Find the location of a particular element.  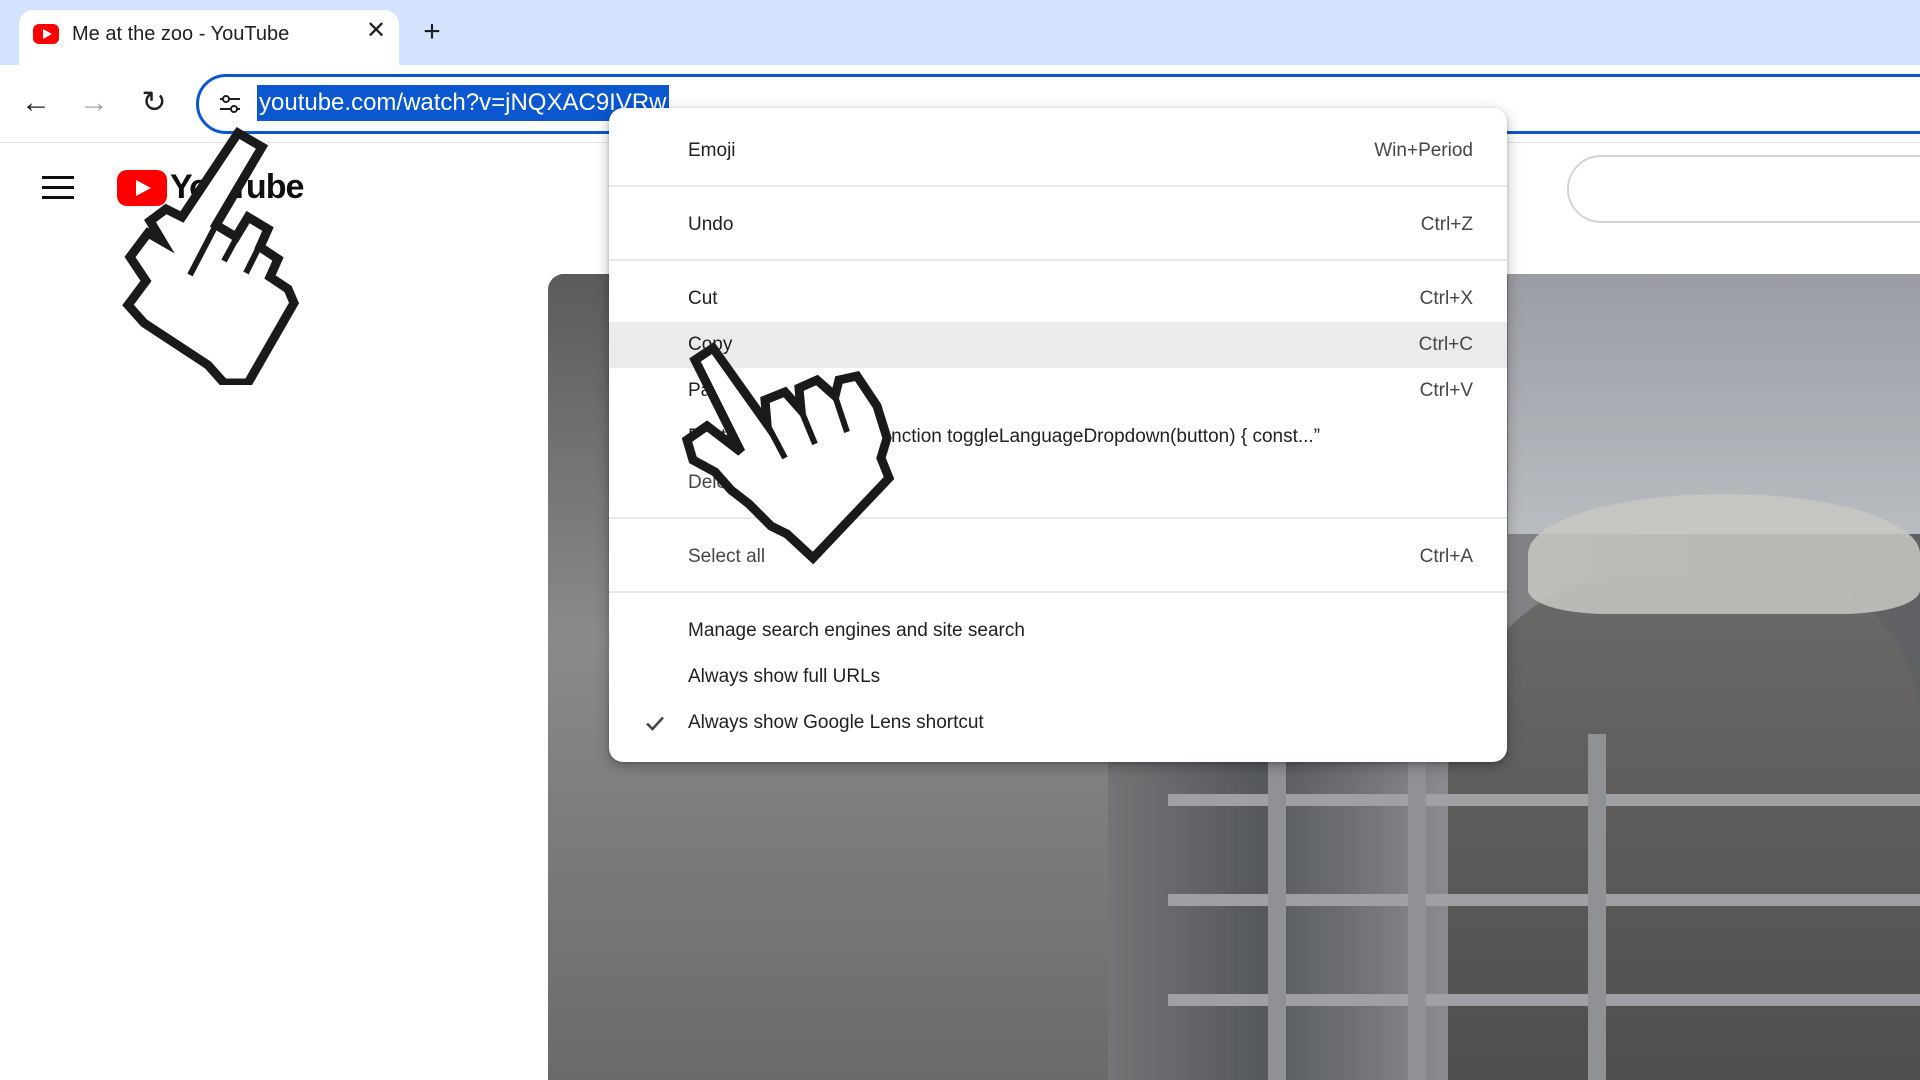

url-text-selected: youtube.com/watch?v=jNQXAC9IVRw is located at coordinates (463, 103).